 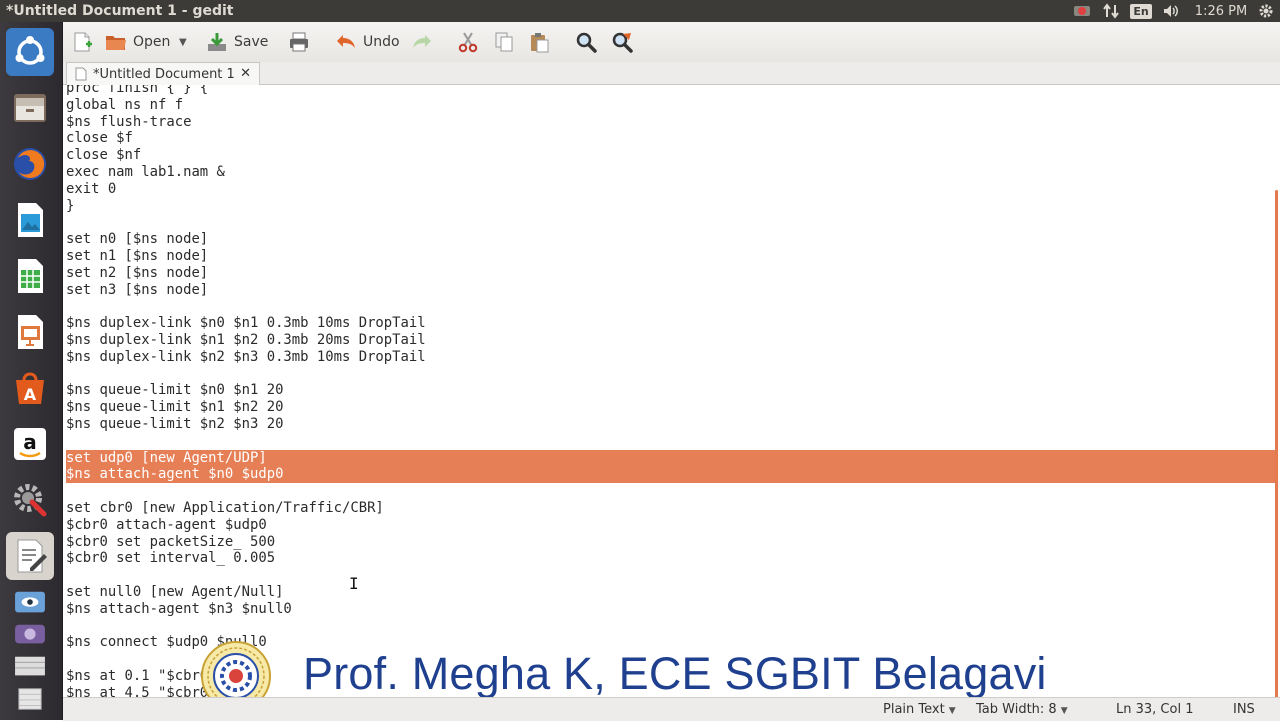 What do you see at coordinates (1111, 11) in the screenshot?
I see `network-icon` at bounding box center [1111, 11].